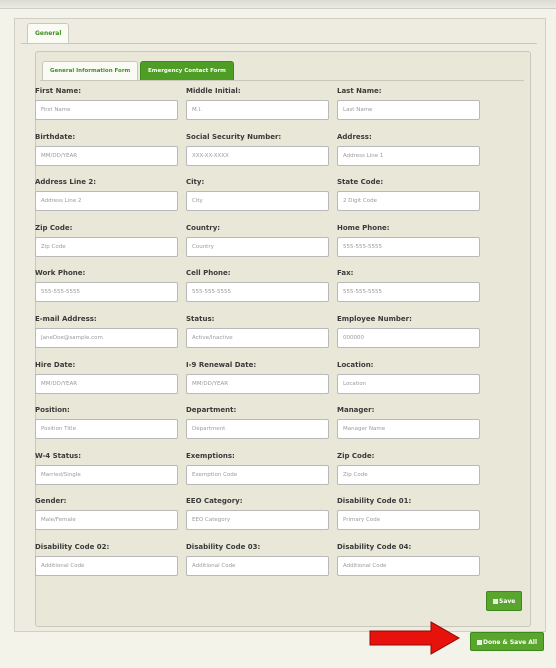  What do you see at coordinates (195, 182) in the screenshot?
I see `field-label: City:` at bounding box center [195, 182].